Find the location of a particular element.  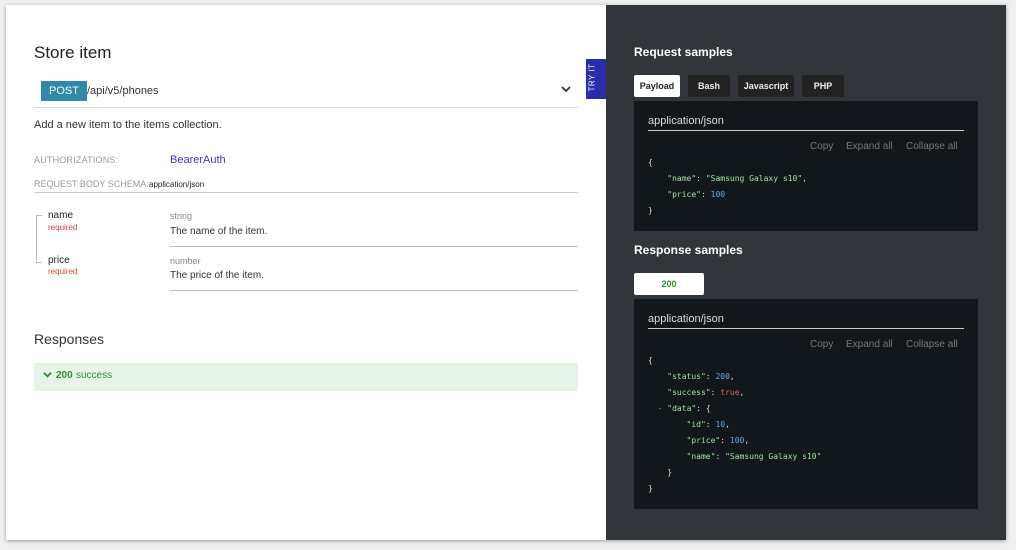

operation-description: Add a new item to the items collection. is located at coordinates (128, 125).